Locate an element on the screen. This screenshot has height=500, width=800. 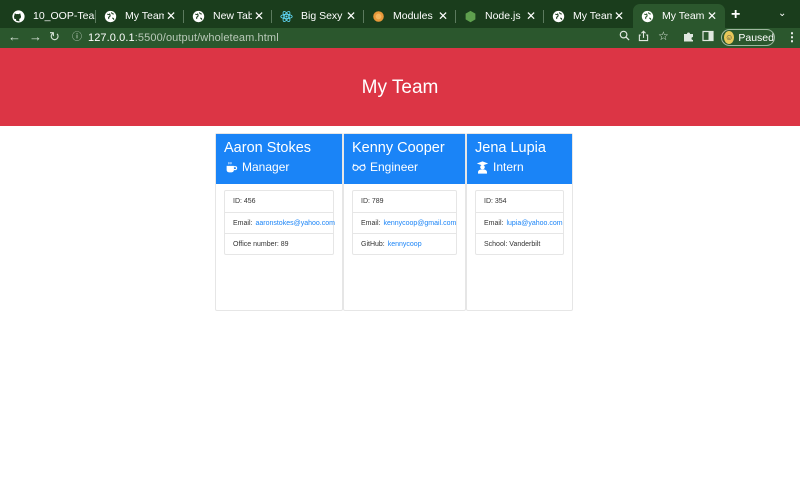
react-icon is located at coordinates (286, 16).